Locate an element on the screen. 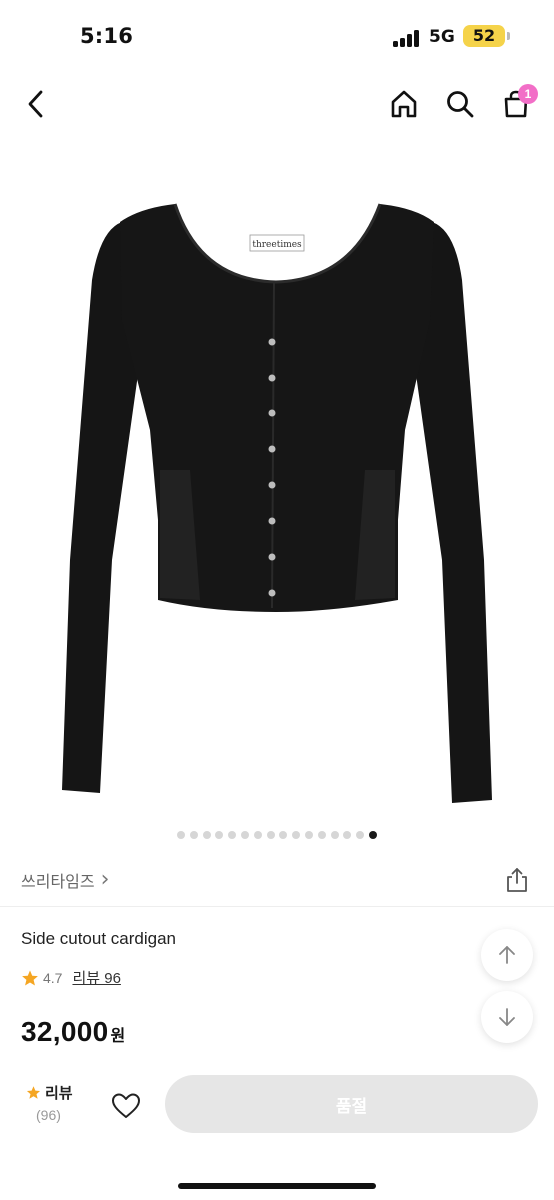 The height and width of the screenshot is (1200, 554). scroll-down-button is located at coordinates (507, 1017).